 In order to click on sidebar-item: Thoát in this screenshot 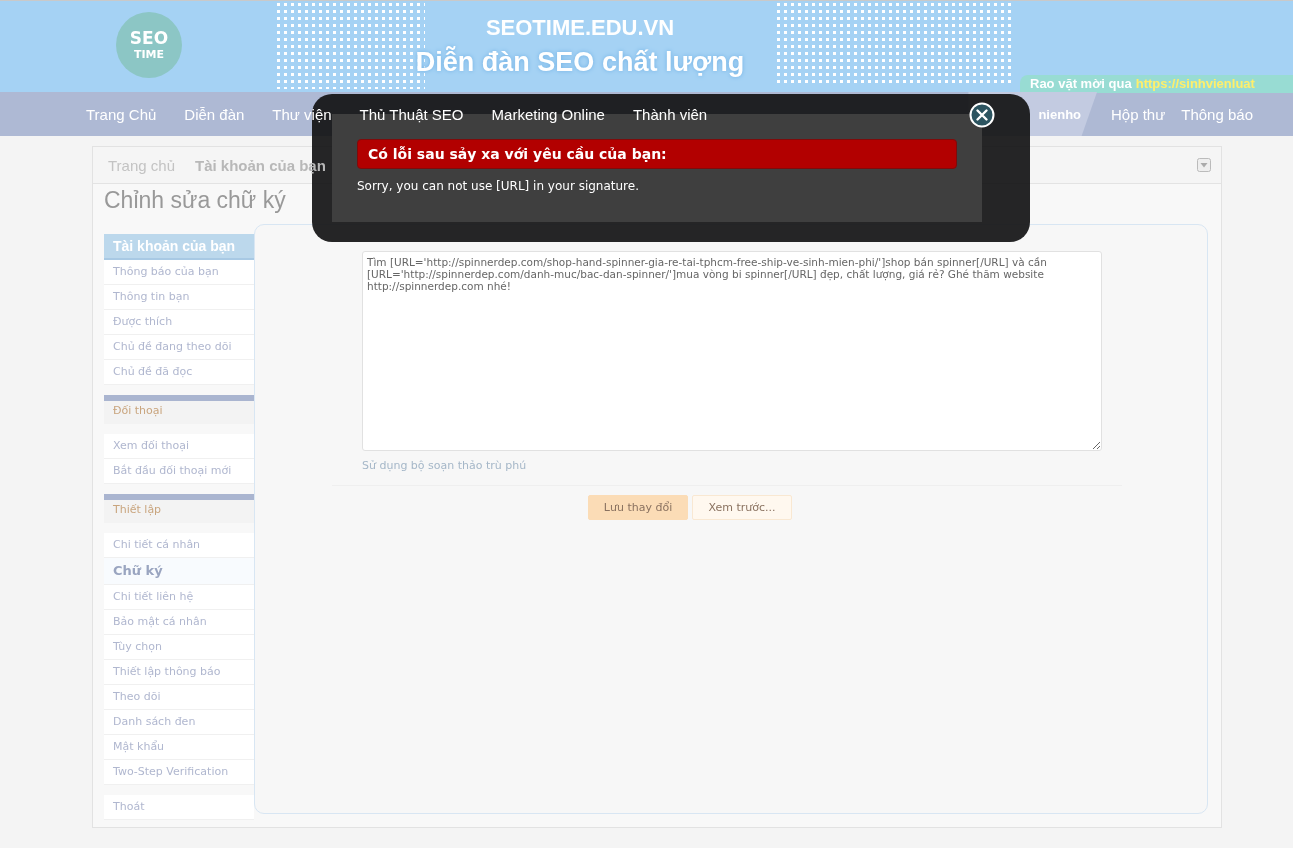, I will do `click(179, 807)`.